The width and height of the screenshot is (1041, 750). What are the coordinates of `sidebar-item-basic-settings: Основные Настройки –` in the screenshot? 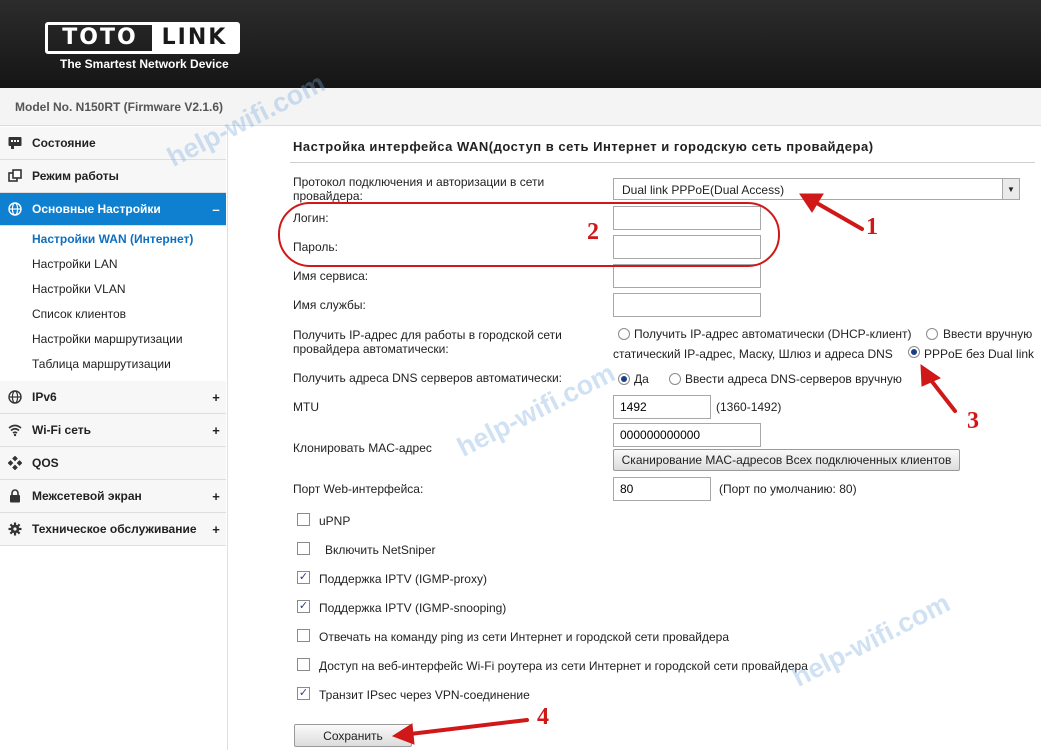 It's located at (113, 209).